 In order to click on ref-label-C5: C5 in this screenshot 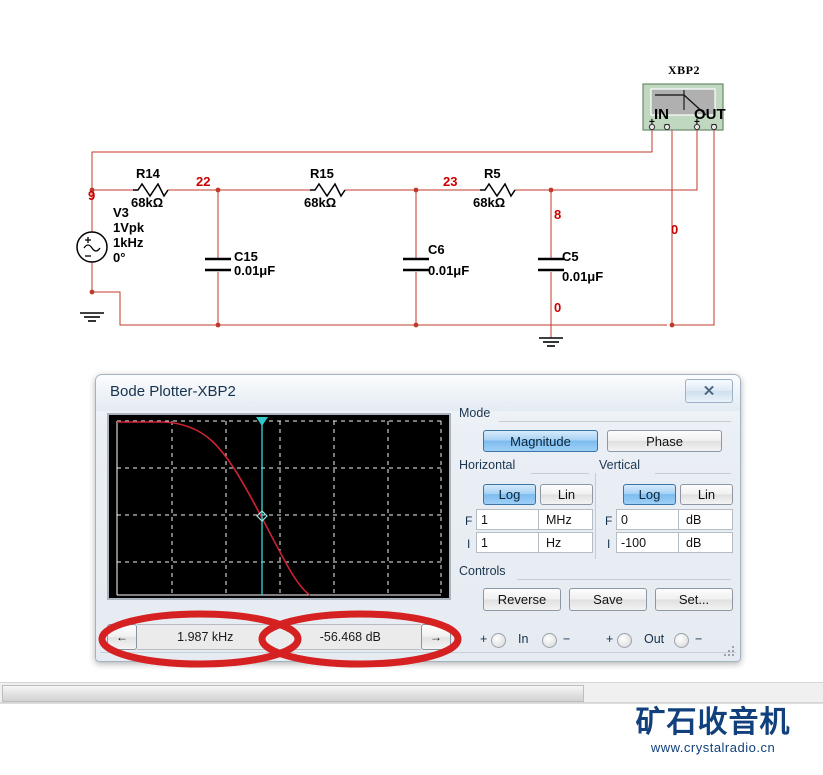, I will do `click(570, 256)`.